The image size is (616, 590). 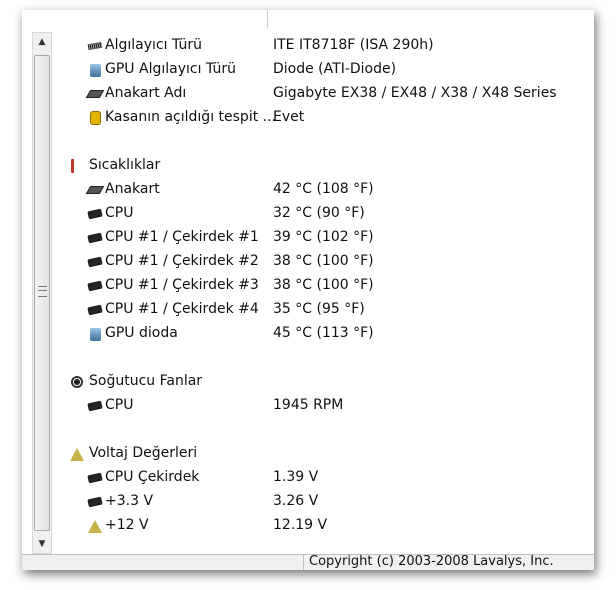 What do you see at coordinates (146, 93) in the screenshot?
I see `item-label: Anakart Adı` at bounding box center [146, 93].